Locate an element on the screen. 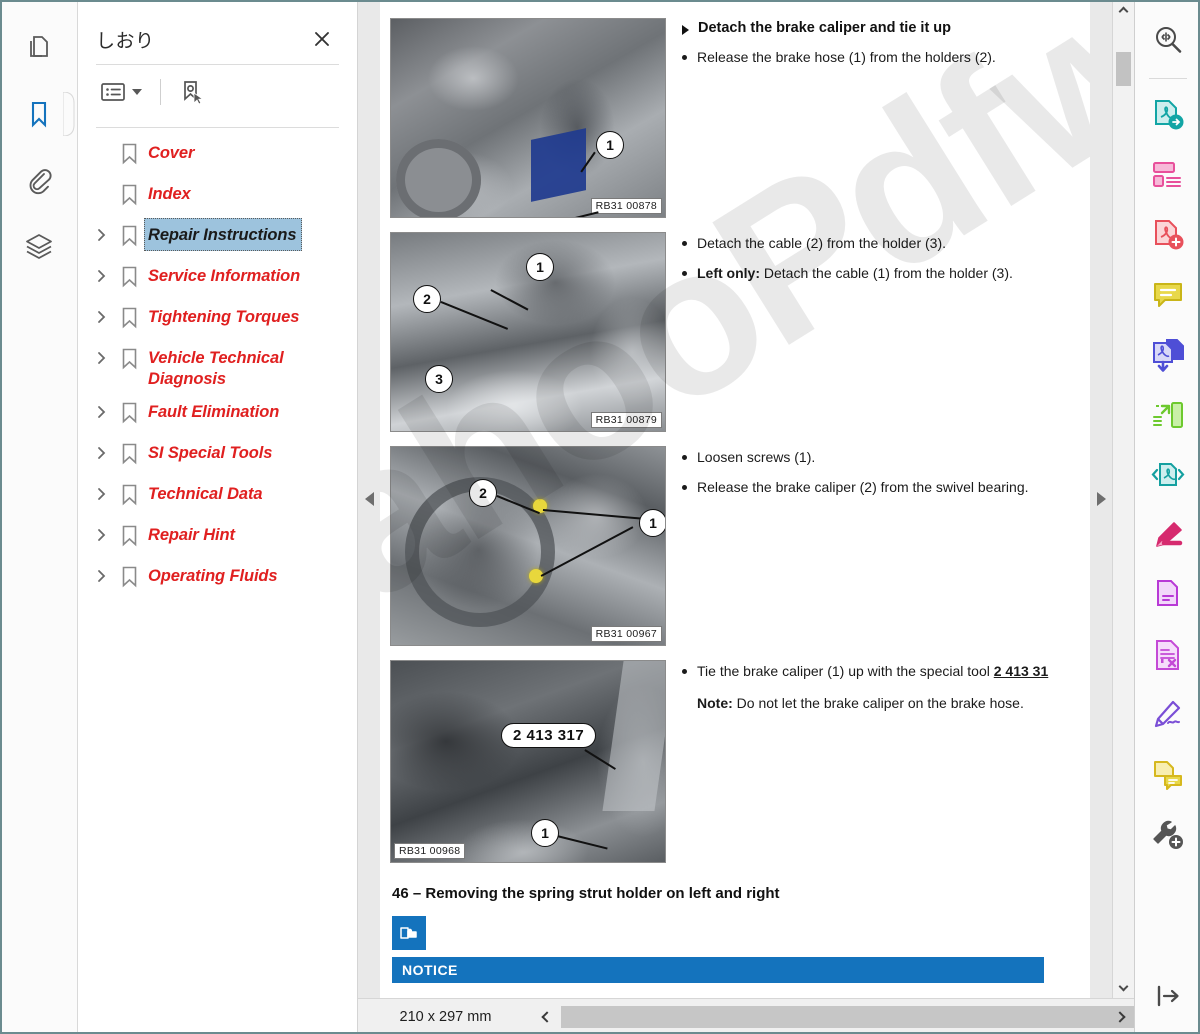  organize-pages-icon is located at coordinates (1168, 175).